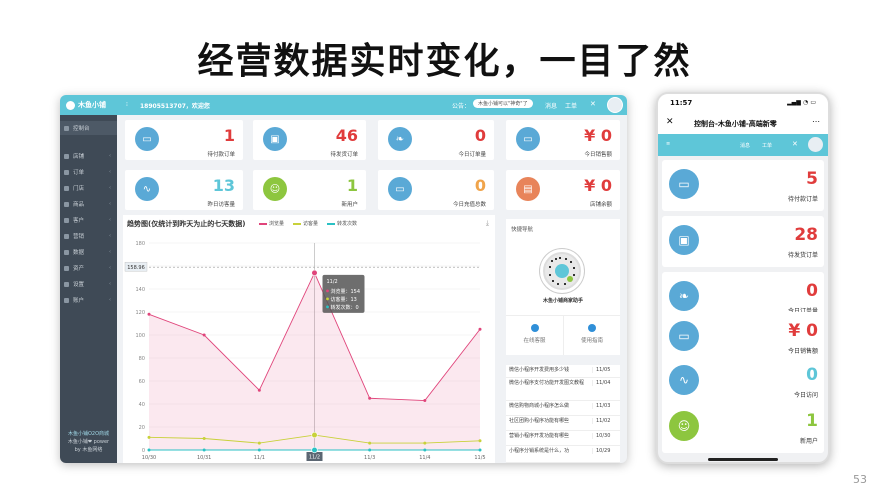 The width and height of the screenshot is (889, 500). I want to click on x-tick-label: 11/4, so click(424, 458).